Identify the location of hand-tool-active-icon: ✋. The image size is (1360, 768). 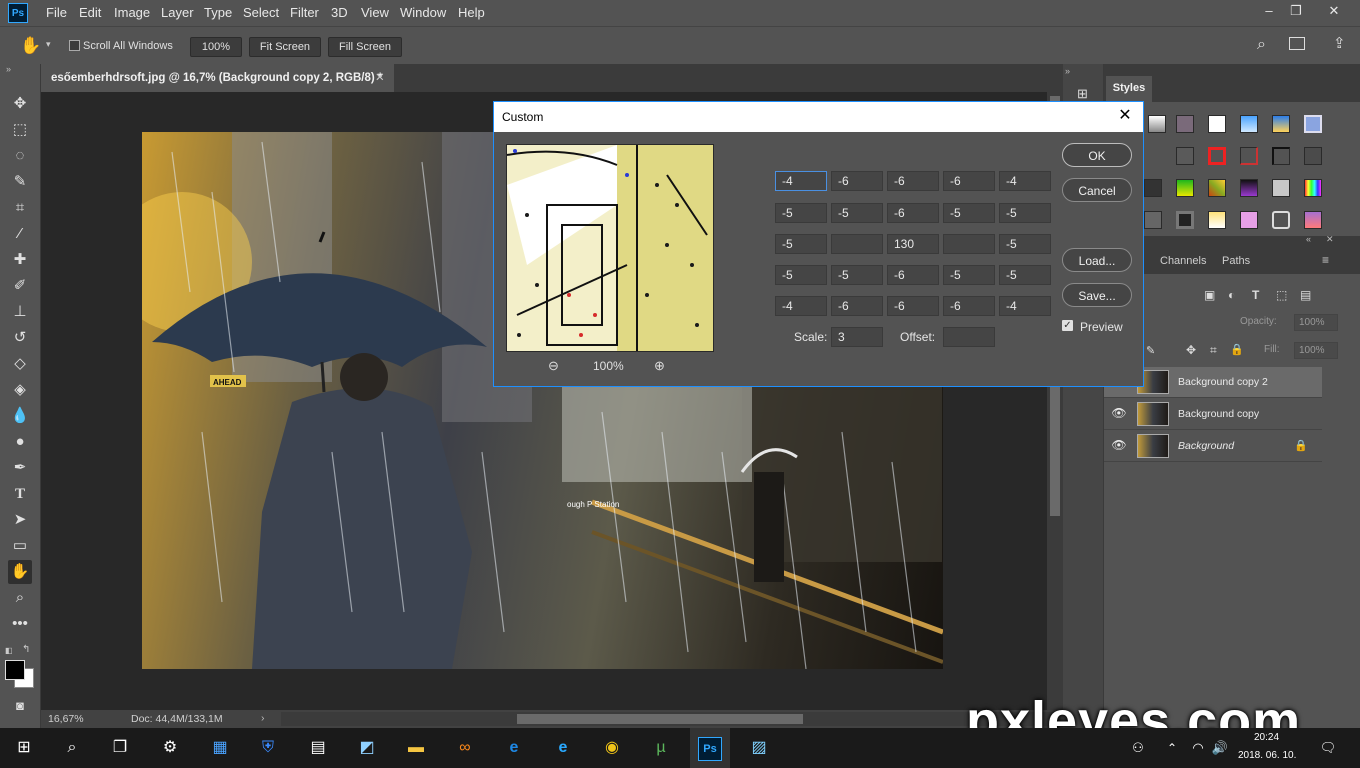
(20, 572).